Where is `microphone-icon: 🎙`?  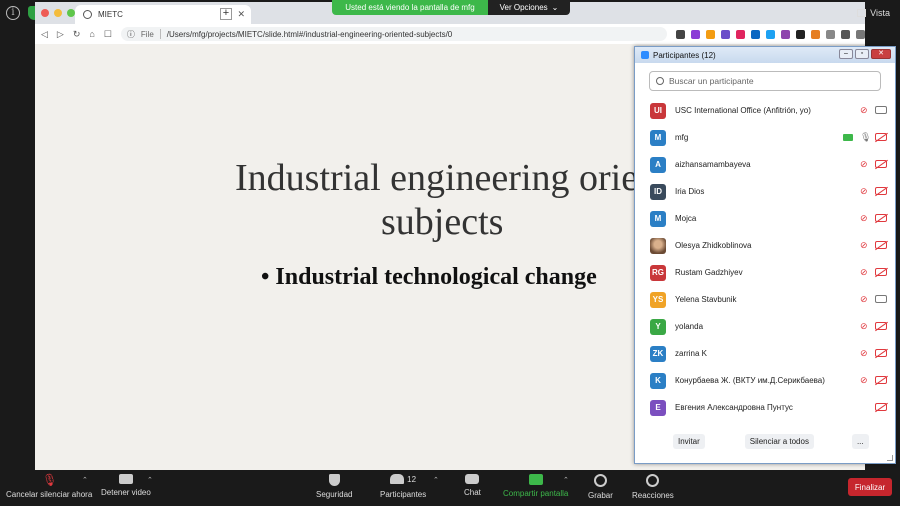
microphone-icon: 🎙 is located at coordinates (865, 138).